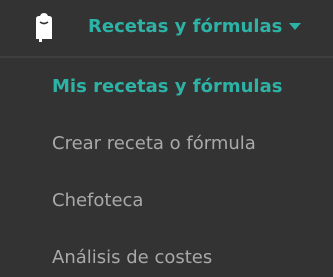 This screenshot has width=333, height=277. I want to click on menu-item-chefoteca: Chefoteca, so click(97, 201).